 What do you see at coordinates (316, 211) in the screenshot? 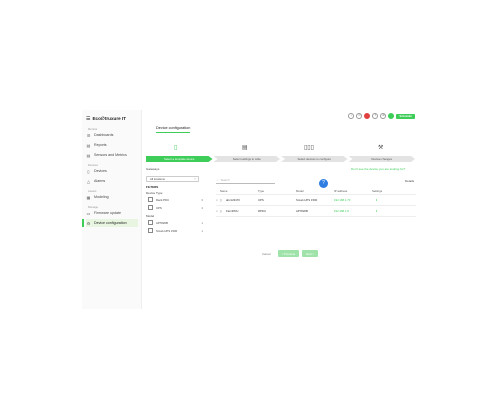
I see `table-row: ○ ▯ FarmPDU RPDU AP7820B 192.168.1.8 ℹ` at bounding box center [316, 211].